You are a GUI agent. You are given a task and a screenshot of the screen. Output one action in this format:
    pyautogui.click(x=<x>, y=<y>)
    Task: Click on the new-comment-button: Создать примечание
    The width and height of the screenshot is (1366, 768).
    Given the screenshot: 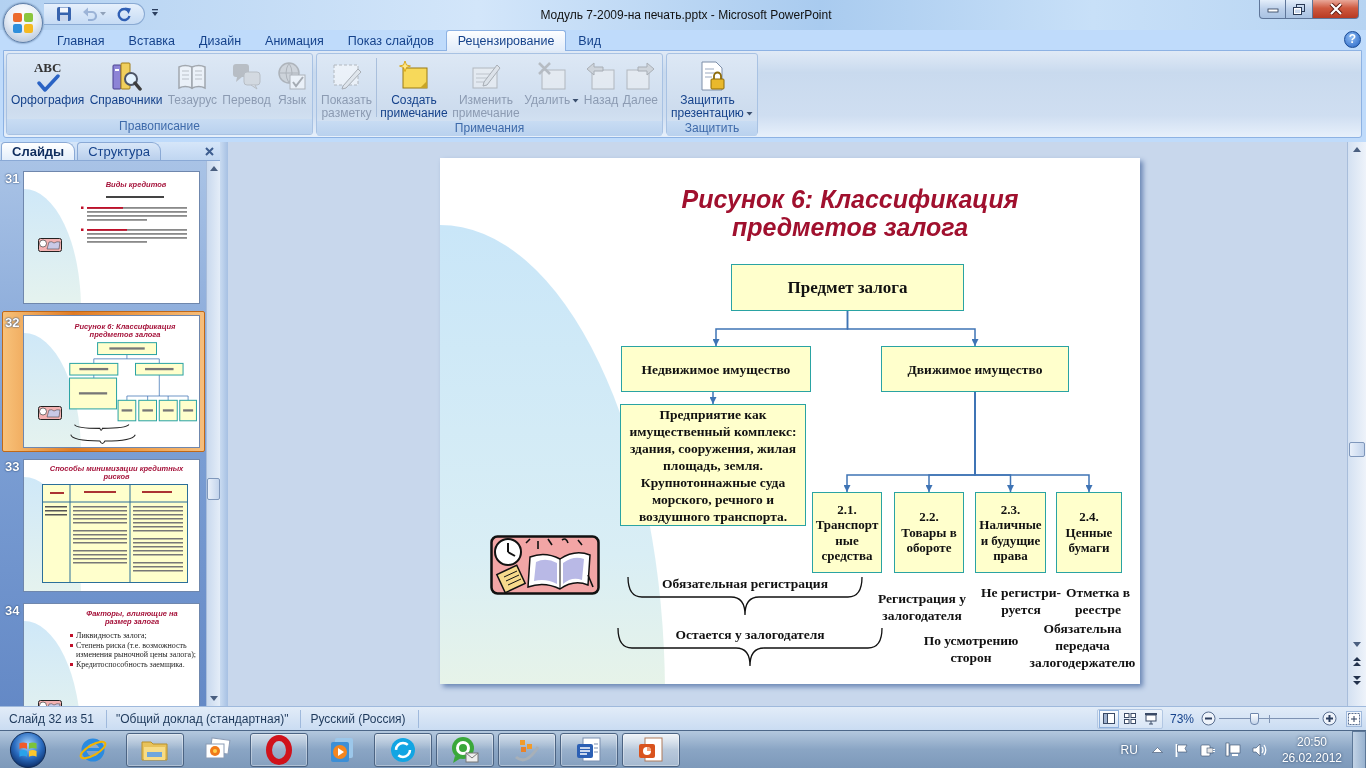 What is the action you would take?
    pyautogui.click(x=414, y=88)
    